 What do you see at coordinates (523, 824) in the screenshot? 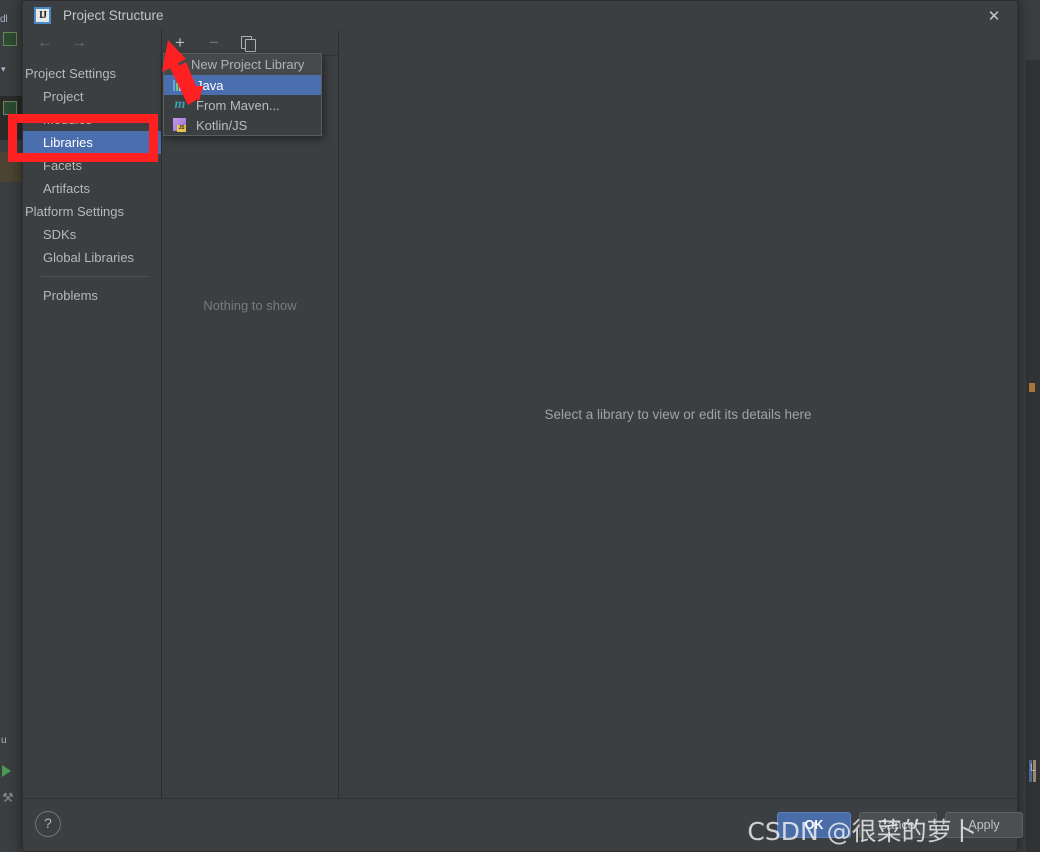
I see `dialog-footer: ? OK Cancel Apply` at bounding box center [523, 824].